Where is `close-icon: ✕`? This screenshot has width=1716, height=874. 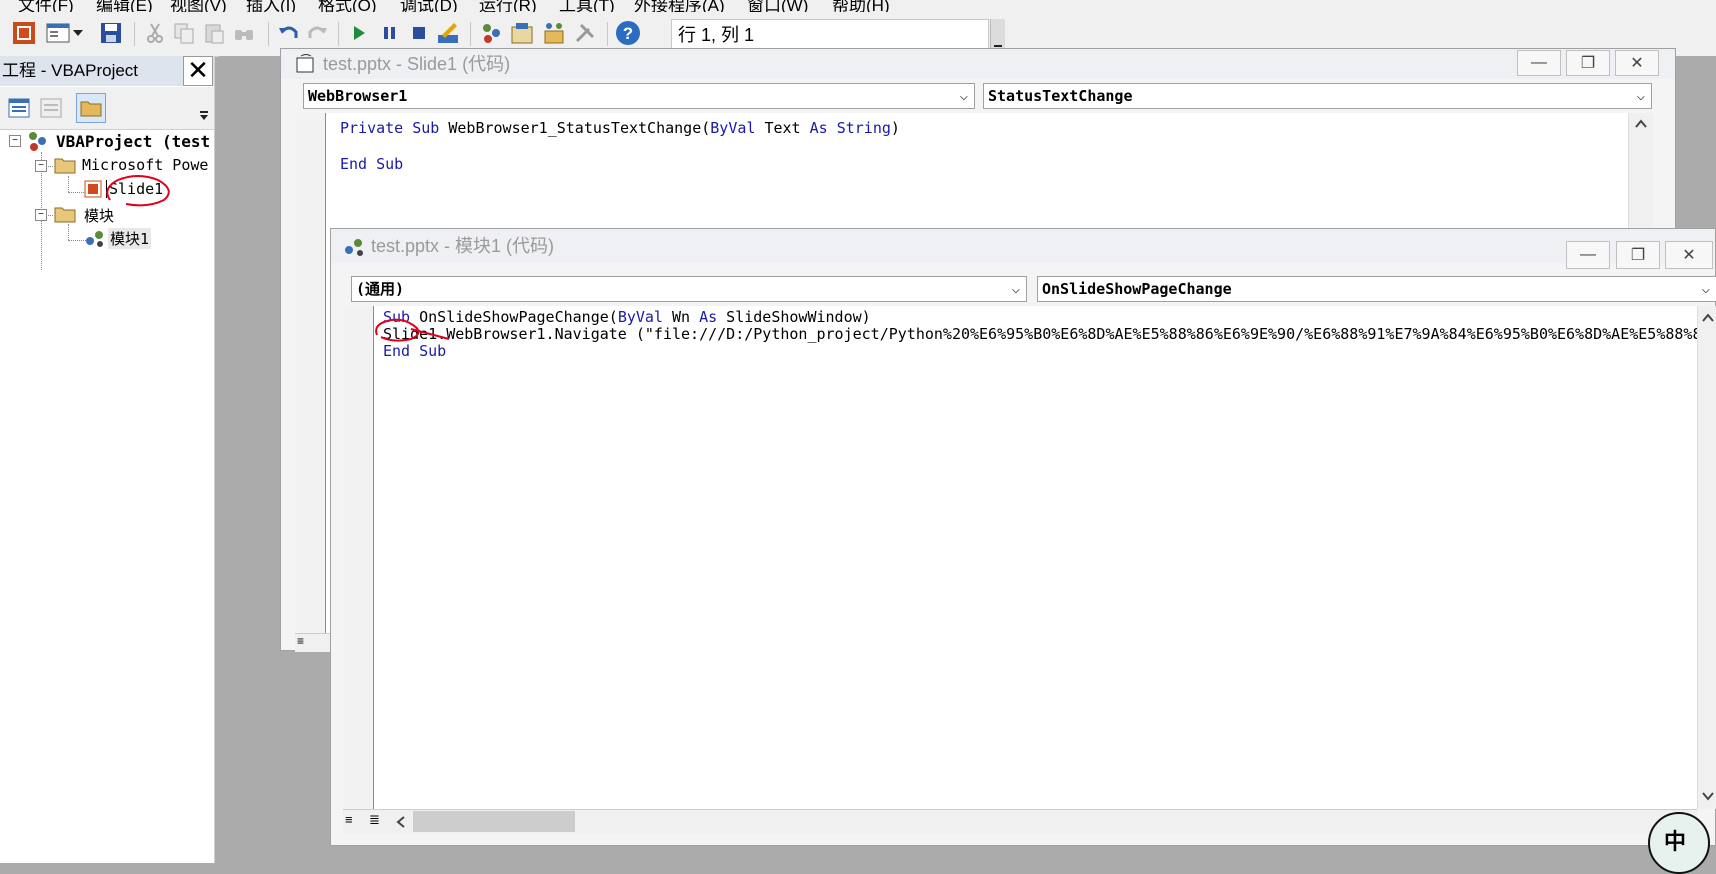
close-icon: ✕ is located at coordinates (198, 71).